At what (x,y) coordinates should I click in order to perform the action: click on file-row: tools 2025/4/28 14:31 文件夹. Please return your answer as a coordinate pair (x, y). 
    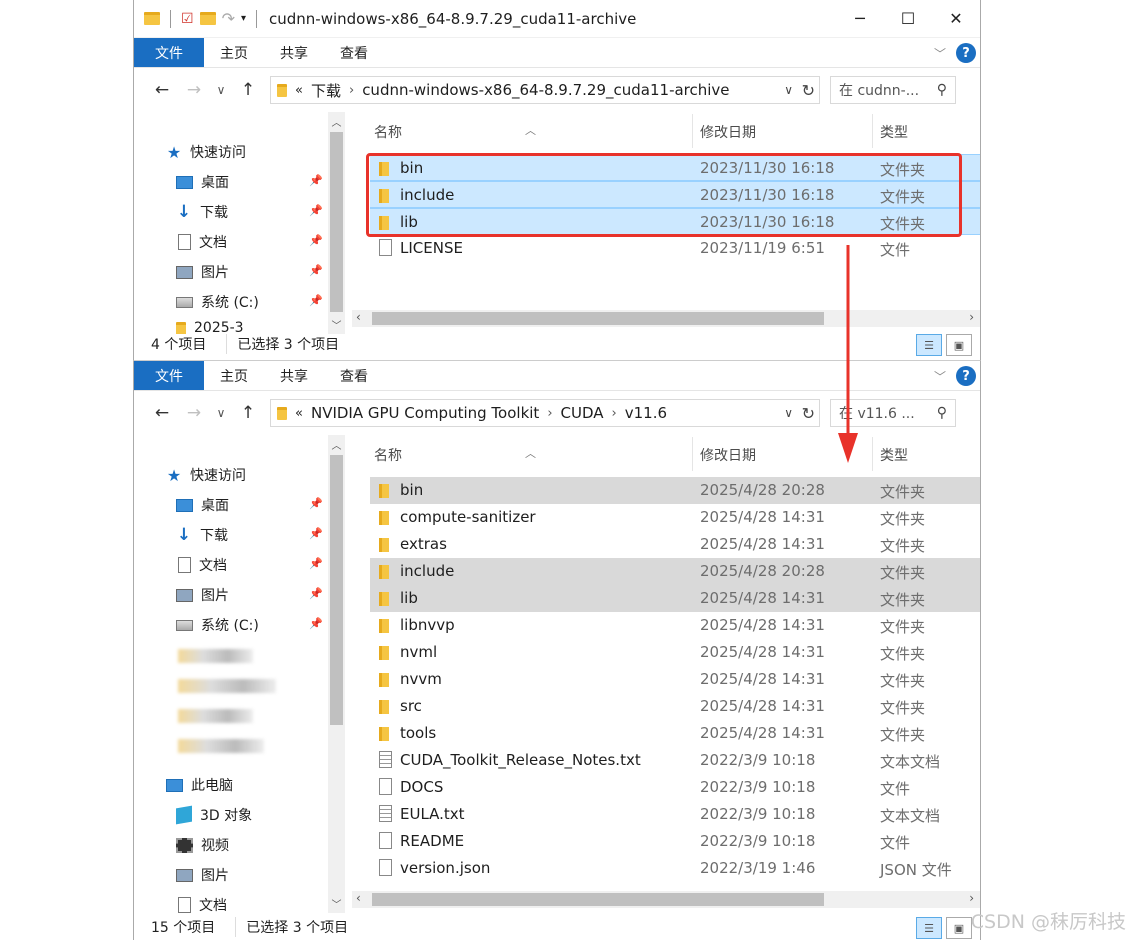
    Looking at the image, I should click on (675, 733).